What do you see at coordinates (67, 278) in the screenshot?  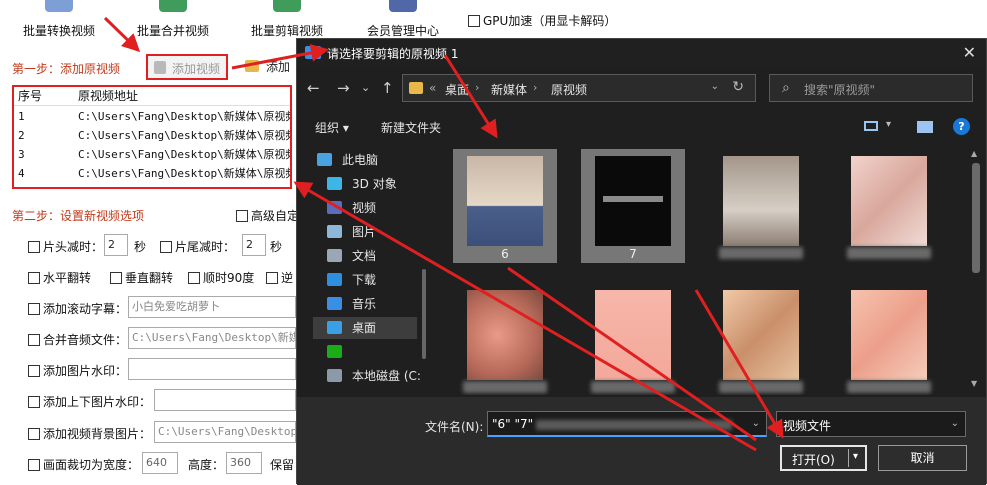 I see `flip-horizontal-label: 水平翻转` at bounding box center [67, 278].